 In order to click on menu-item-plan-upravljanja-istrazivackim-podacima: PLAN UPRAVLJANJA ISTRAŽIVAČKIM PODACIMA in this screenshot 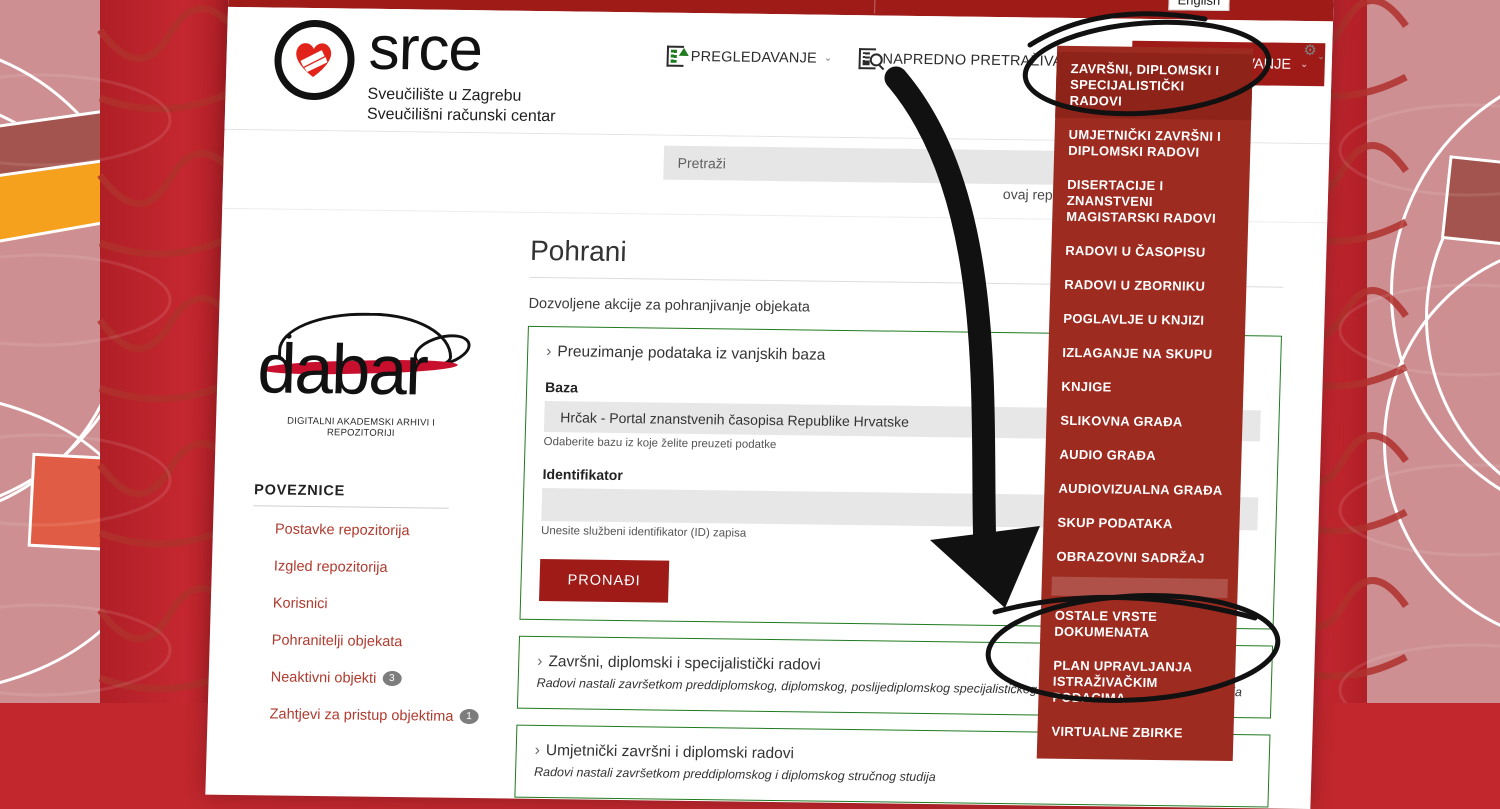, I will do `click(1137, 683)`.